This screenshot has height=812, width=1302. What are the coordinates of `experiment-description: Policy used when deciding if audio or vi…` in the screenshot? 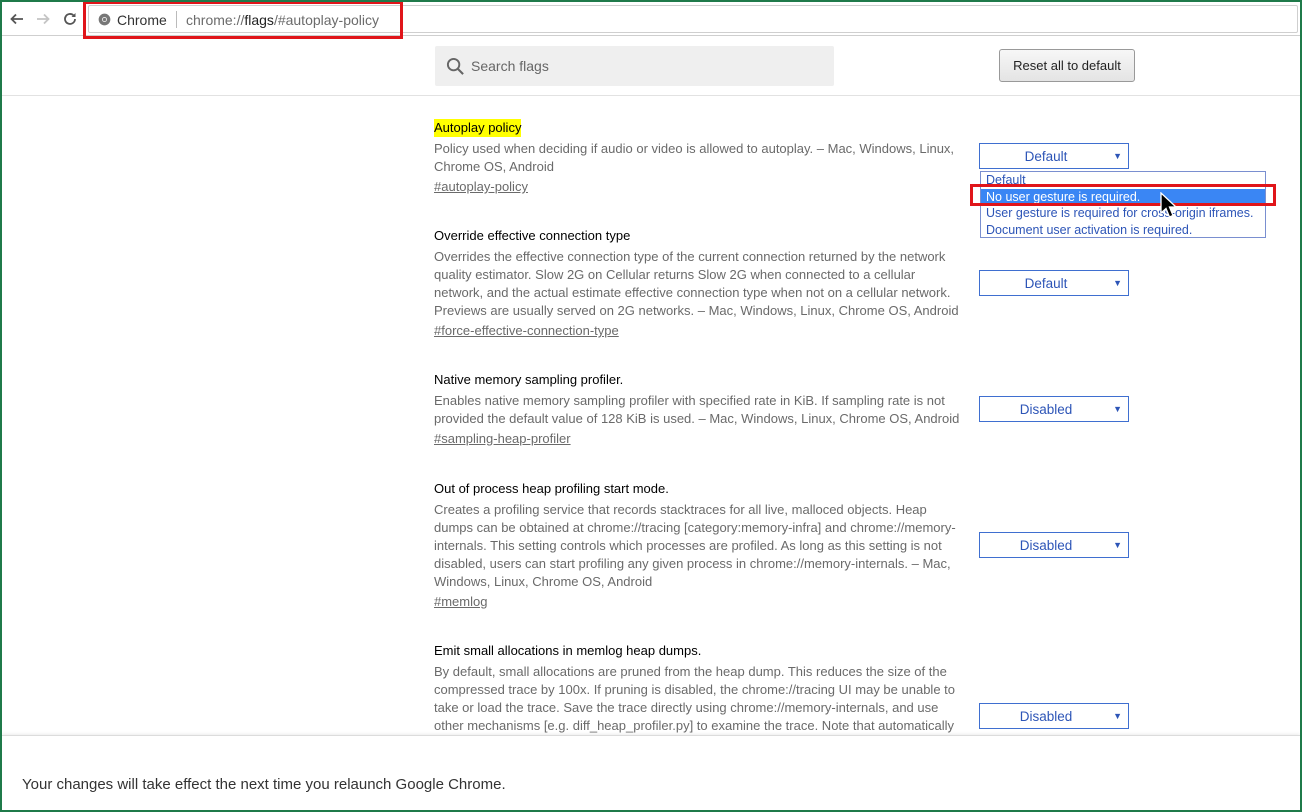 It's located at (694, 157).